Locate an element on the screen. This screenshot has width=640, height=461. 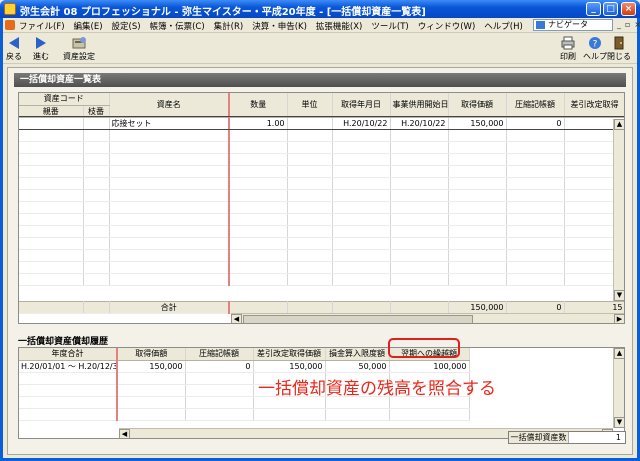
cell-start-date: H.20/10/22 is located at coordinates (419, 123).